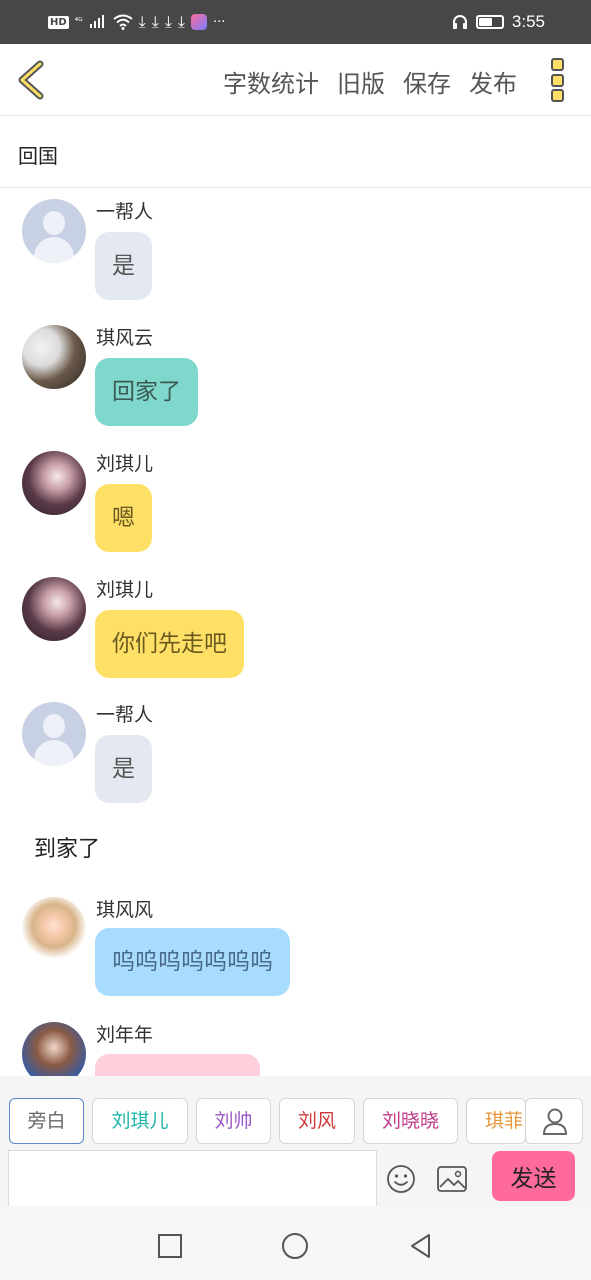 The image size is (591, 1280). Describe the element at coordinates (317, 1121) in the screenshot. I see `role-chip: 刘风` at that location.